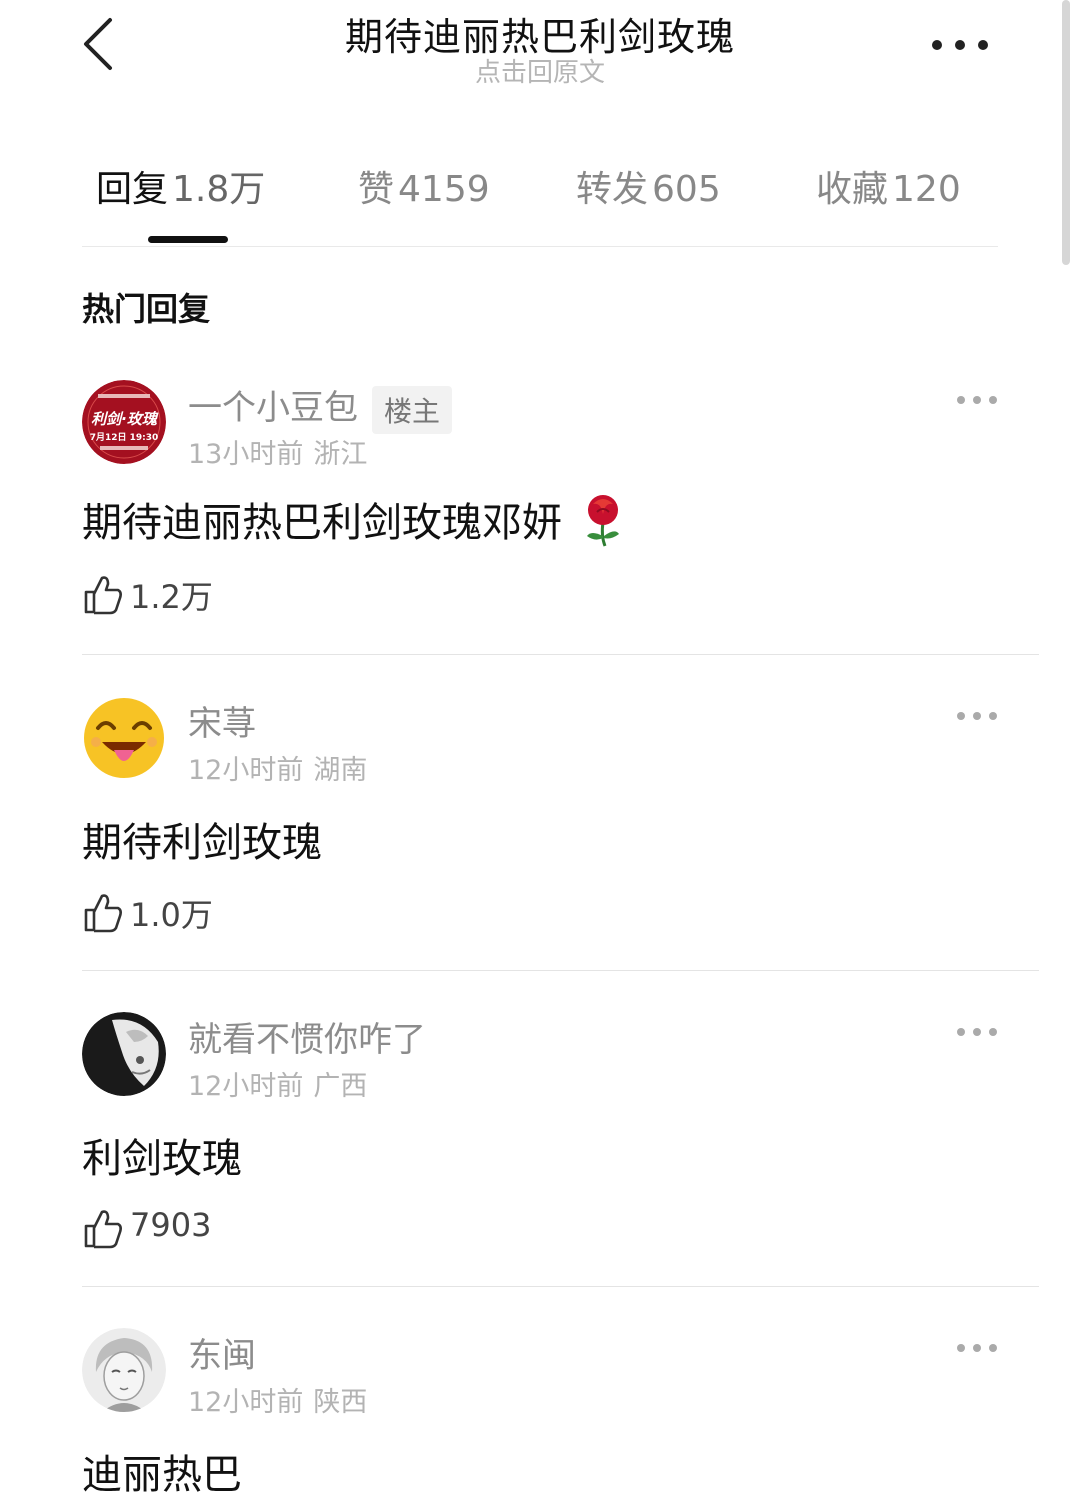 The height and width of the screenshot is (1500, 1080). Describe the element at coordinates (852, 189) in the screenshot. I see `tab-label: 收藏` at that location.